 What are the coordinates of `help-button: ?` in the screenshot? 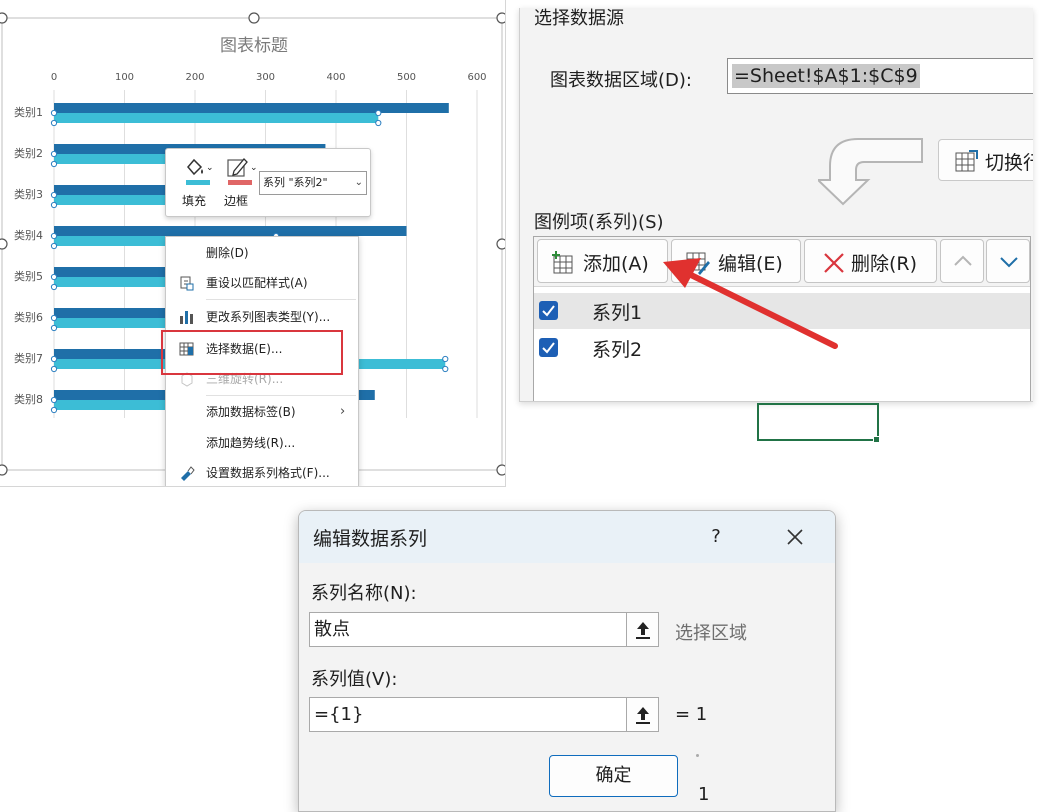 It's located at (716, 537).